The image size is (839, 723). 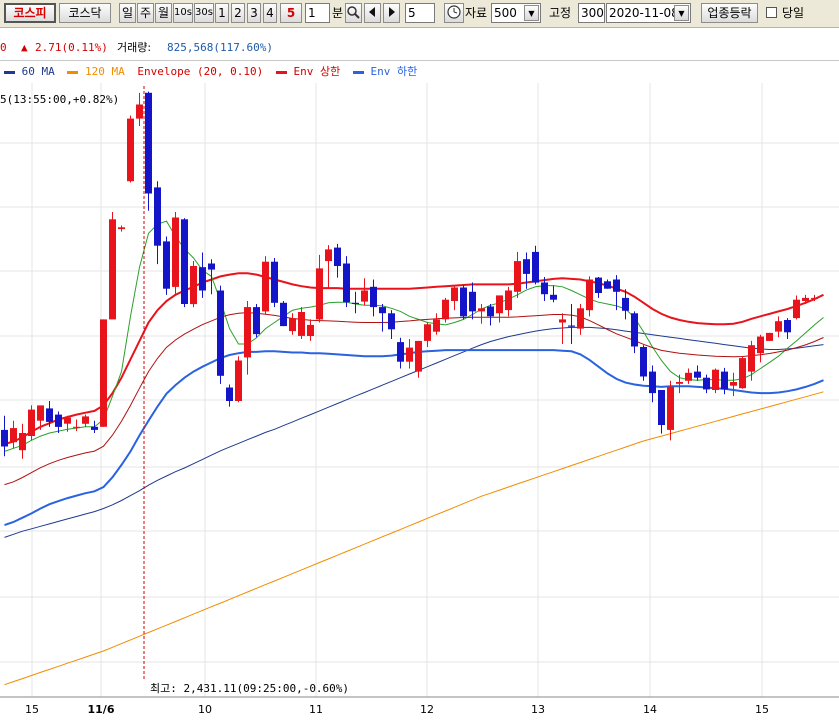 What do you see at coordinates (591, 13) in the screenshot?
I see `fixed-input: 300` at bounding box center [591, 13].